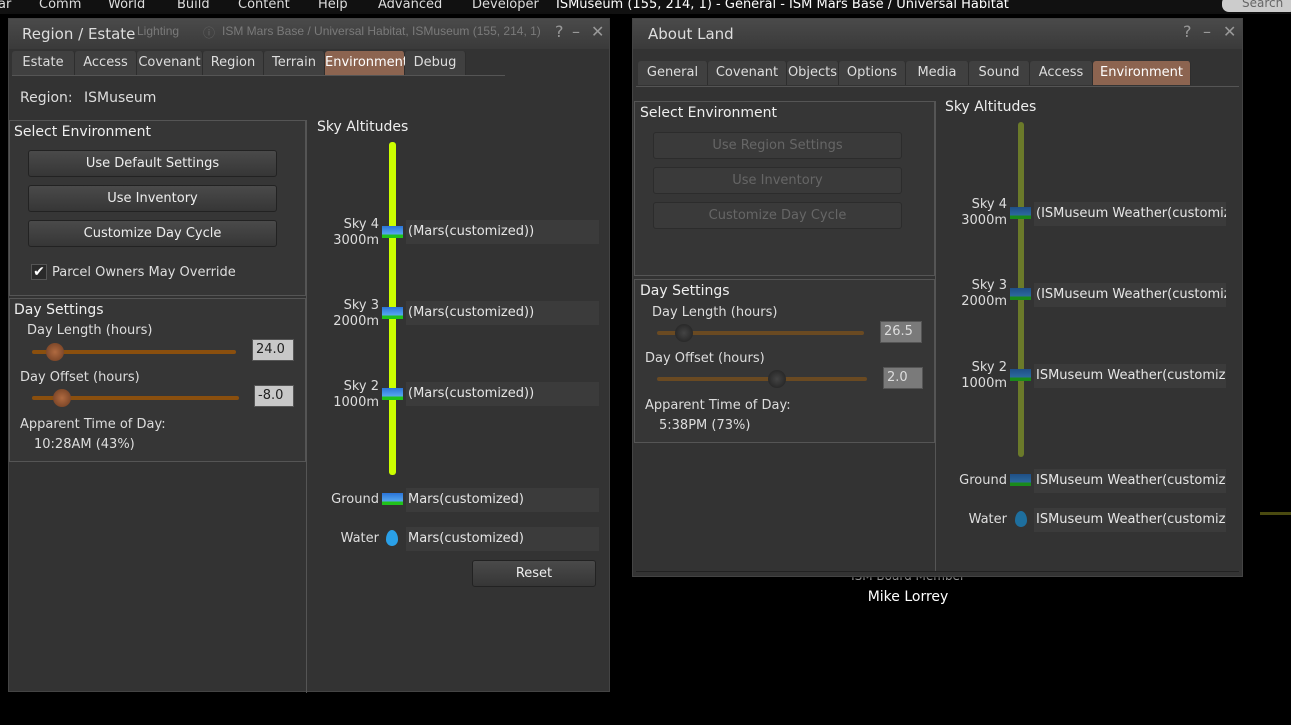 Image resolution: width=1291 pixels, height=725 pixels. I want to click on search-input: Search, so click(1256, 6).